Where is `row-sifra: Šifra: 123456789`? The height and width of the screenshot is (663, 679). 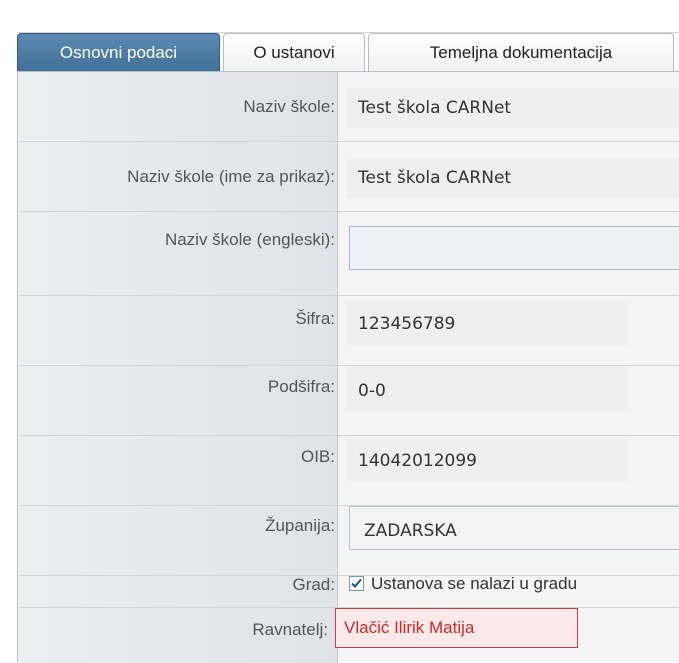
row-sifra: Šifra: 123456789 is located at coordinates (349, 331).